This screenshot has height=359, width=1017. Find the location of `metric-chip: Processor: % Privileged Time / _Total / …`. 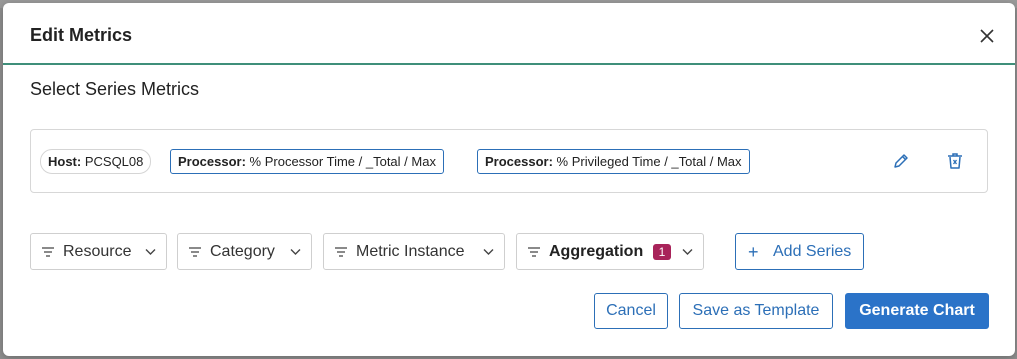

metric-chip: Processor: % Privileged Time / _Total / … is located at coordinates (613, 161).